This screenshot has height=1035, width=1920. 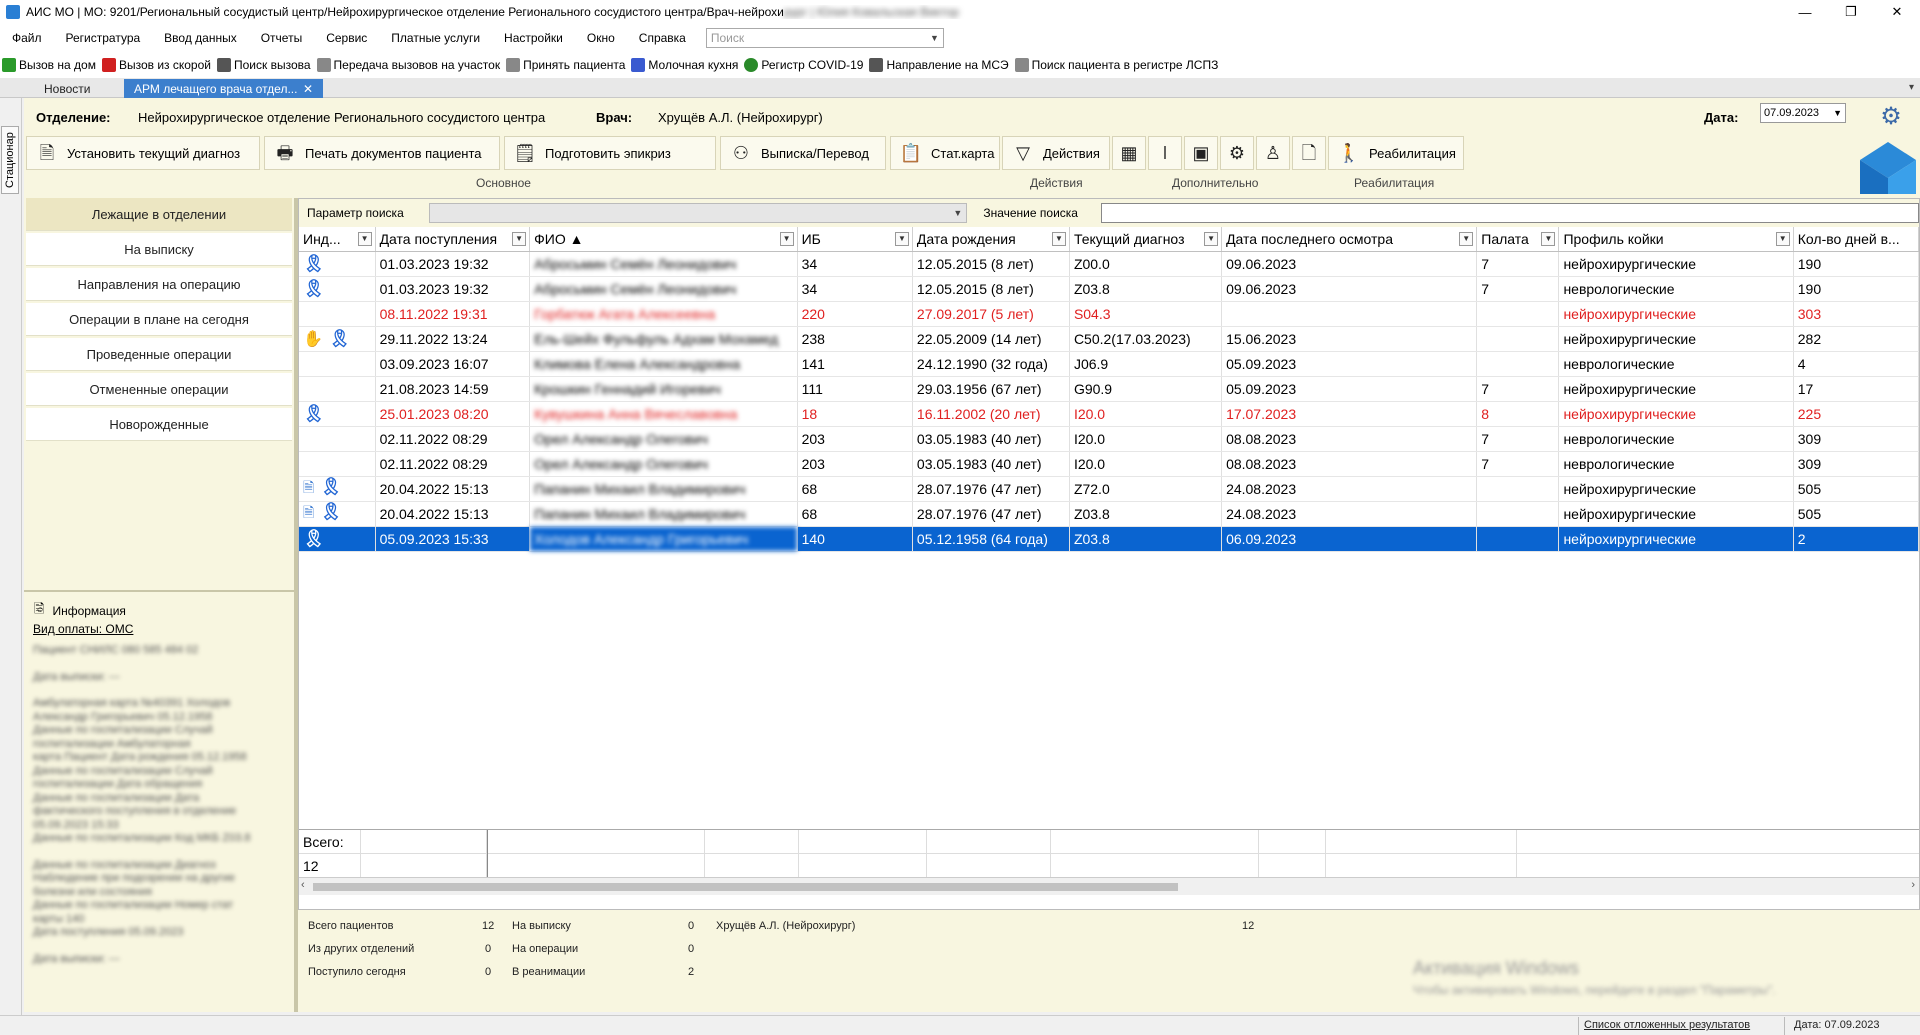 What do you see at coordinates (804, 65) in the screenshot?
I see `covid-registry-button: Регистр COVID-19` at bounding box center [804, 65].